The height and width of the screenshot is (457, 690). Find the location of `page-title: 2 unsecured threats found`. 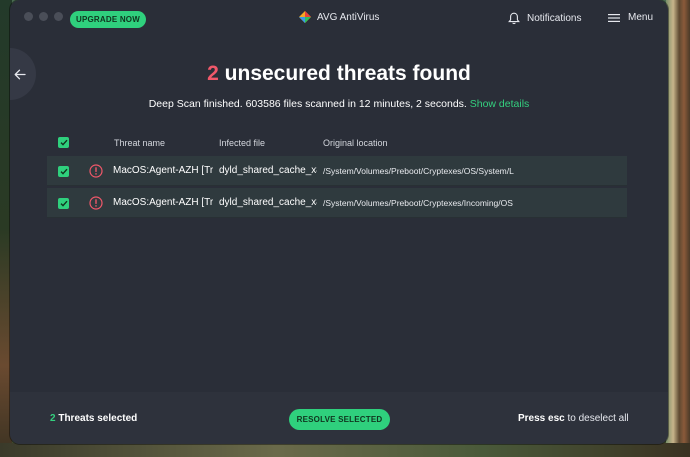

page-title: 2 unsecured threats found is located at coordinates (339, 74).